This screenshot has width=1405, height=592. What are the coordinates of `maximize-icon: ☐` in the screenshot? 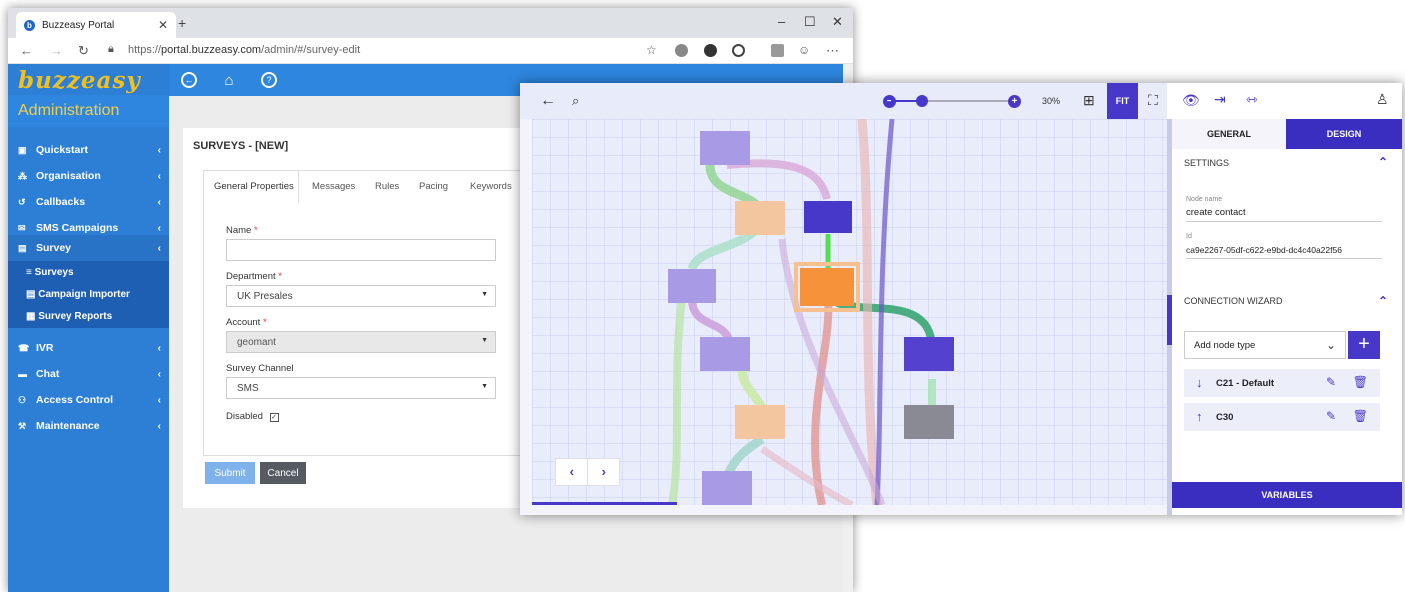 It's located at (810, 22).